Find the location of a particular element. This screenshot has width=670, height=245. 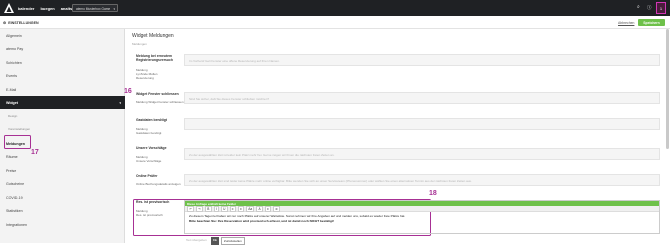

settings-title: ⚙ EINSTELLUNGEN is located at coordinates (21, 23).